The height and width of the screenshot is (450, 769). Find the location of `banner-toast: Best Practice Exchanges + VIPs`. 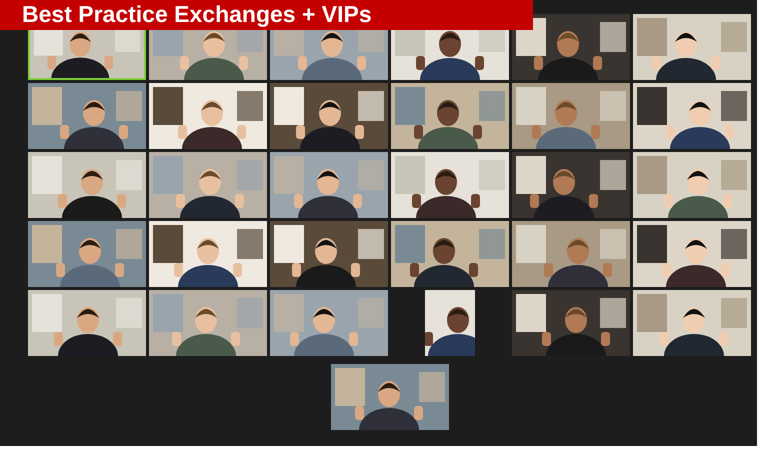

banner-toast: Best Practice Exchanges + VIPs is located at coordinates (266, 15).